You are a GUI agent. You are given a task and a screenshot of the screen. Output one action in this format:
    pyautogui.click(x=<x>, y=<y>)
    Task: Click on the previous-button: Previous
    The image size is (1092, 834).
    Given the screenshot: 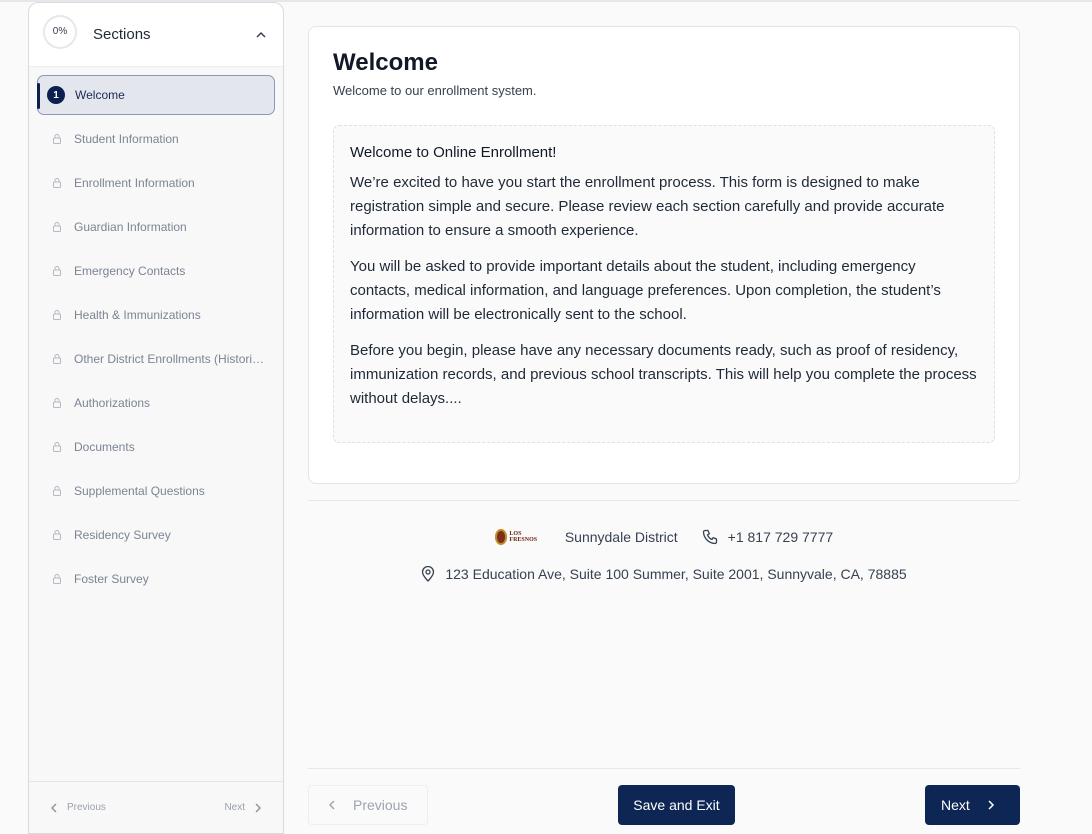 What is the action you would take?
    pyautogui.click(x=368, y=805)
    